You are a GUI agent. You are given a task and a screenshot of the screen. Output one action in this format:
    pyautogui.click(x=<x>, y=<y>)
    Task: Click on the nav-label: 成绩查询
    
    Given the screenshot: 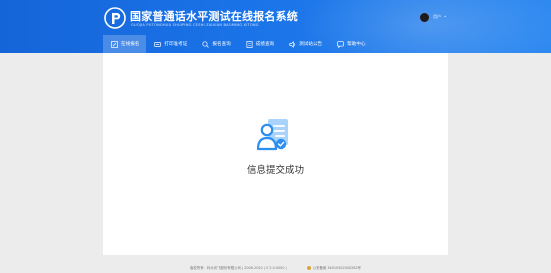 What is the action you would take?
    pyautogui.click(x=265, y=44)
    